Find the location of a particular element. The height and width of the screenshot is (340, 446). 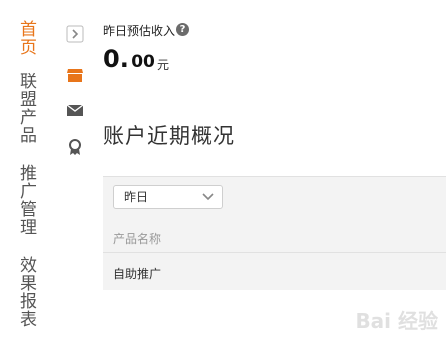

storefront-icon is located at coordinates (75, 75).